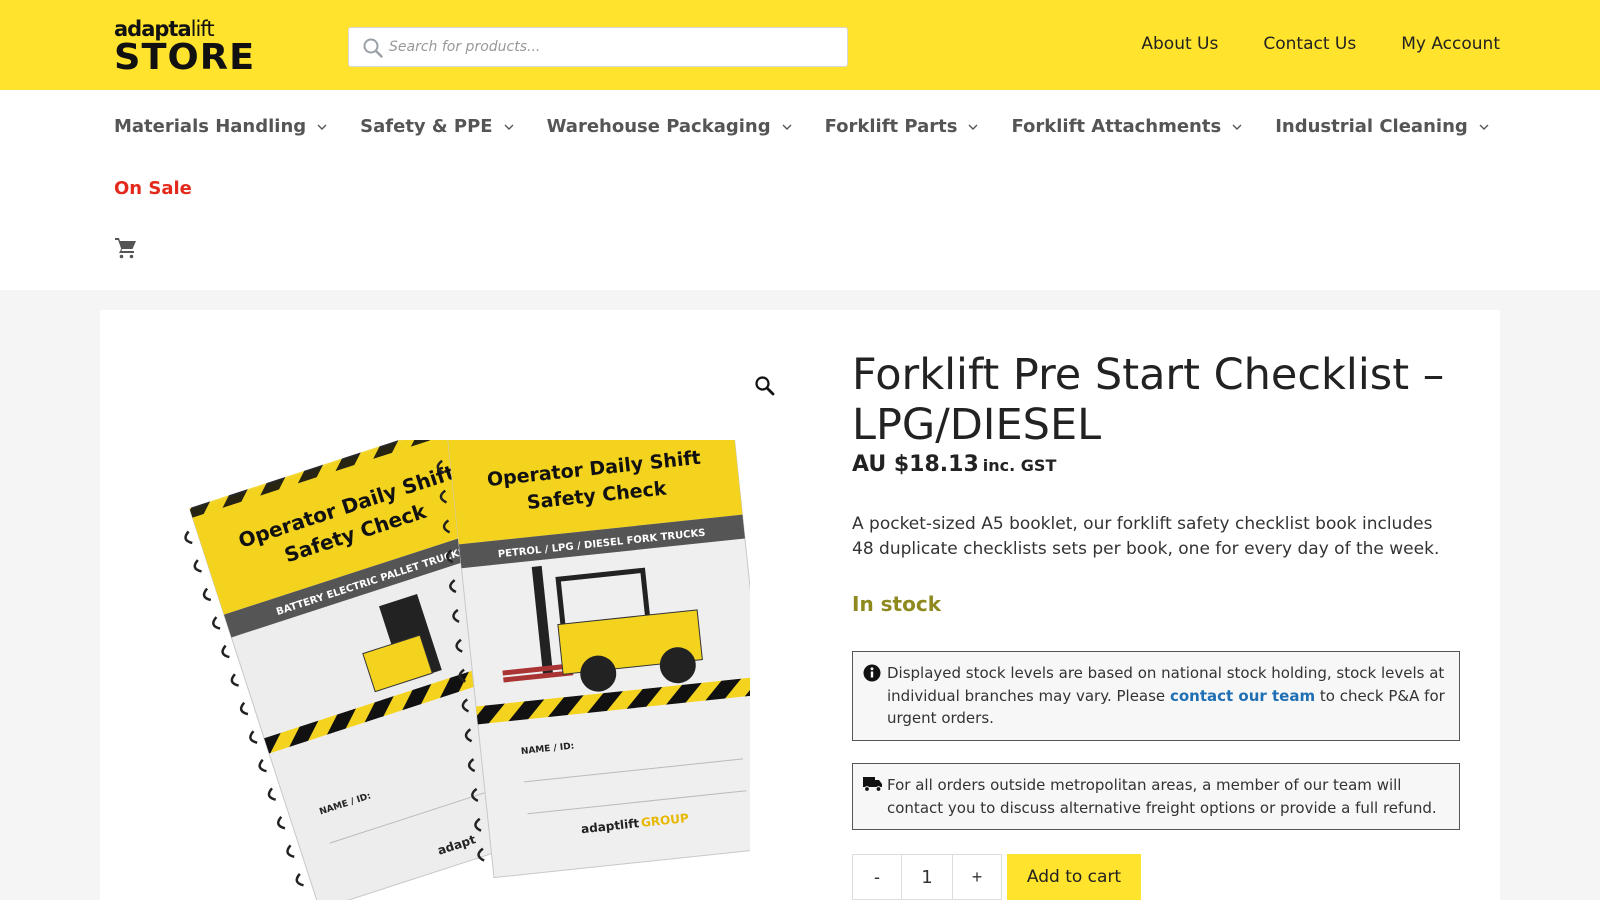  Describe the element at coordinates (210, 126) in the screenshot. I see `nav-item-label: Materials Handling` at that location.